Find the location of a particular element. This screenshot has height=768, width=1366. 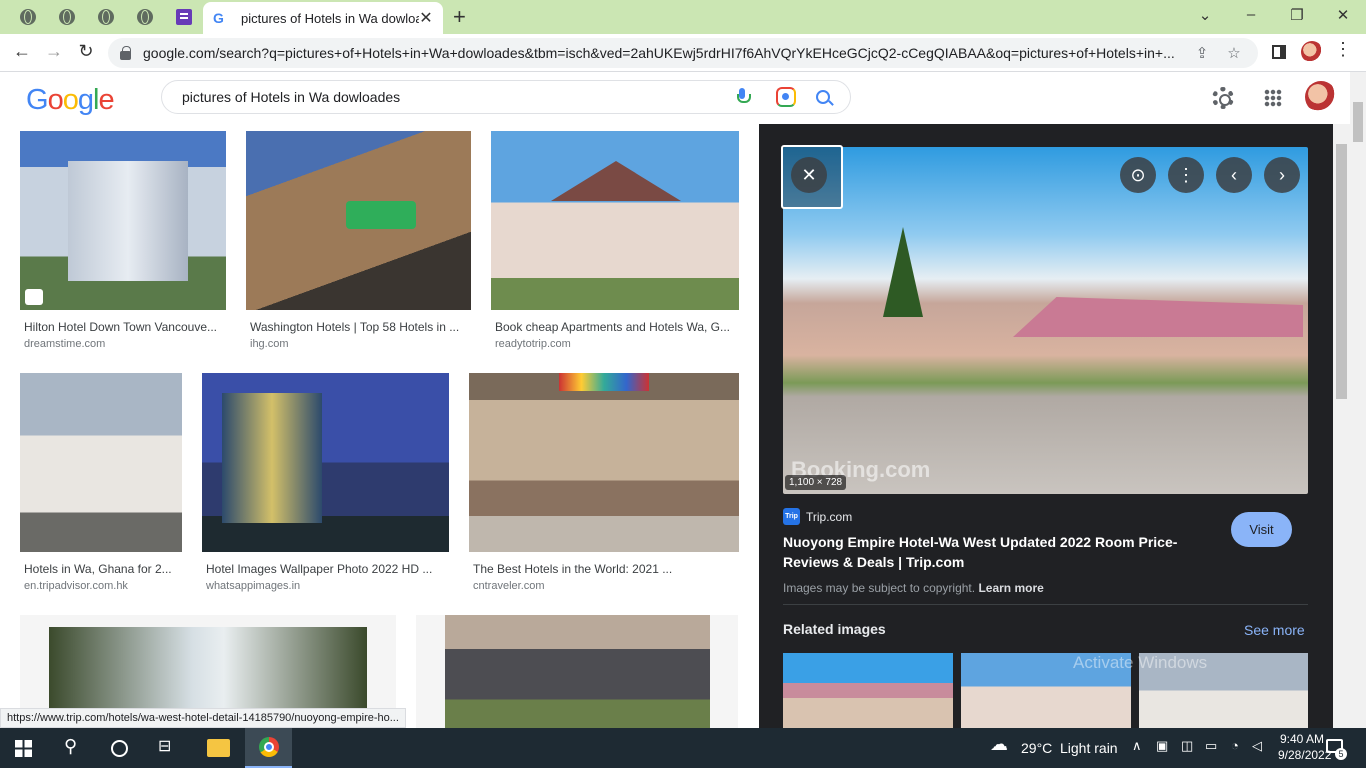

next-image-icon: › is located at coordinates (1282, 175).